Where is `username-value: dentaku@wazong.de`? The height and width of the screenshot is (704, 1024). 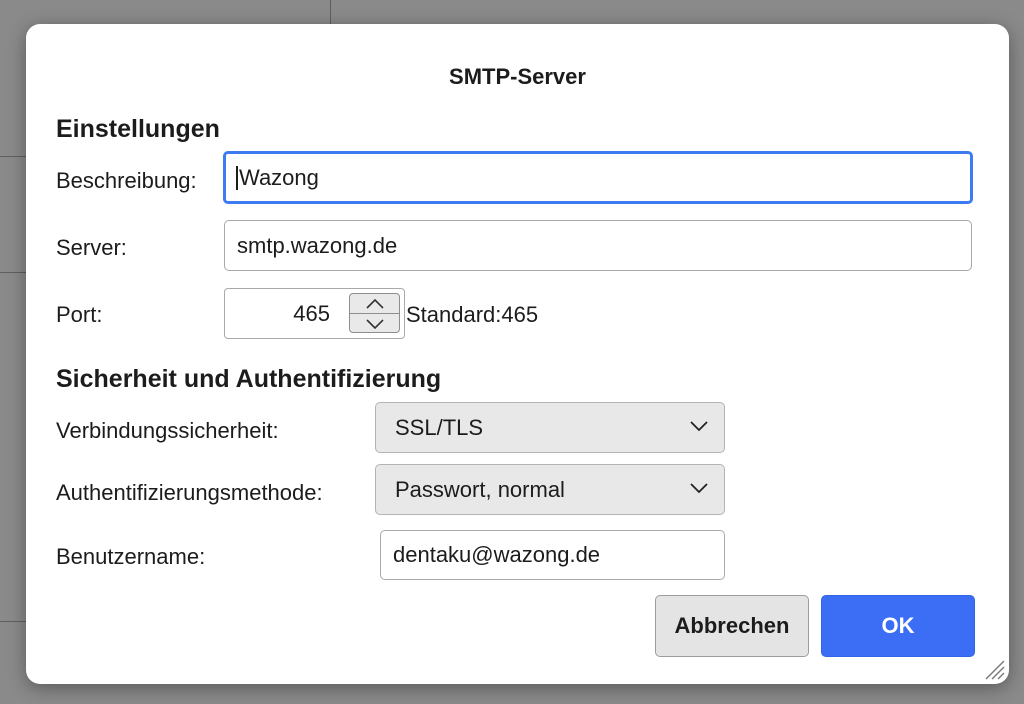 username-value: dentaku@wazong.de is located at coordinates (497, 554).